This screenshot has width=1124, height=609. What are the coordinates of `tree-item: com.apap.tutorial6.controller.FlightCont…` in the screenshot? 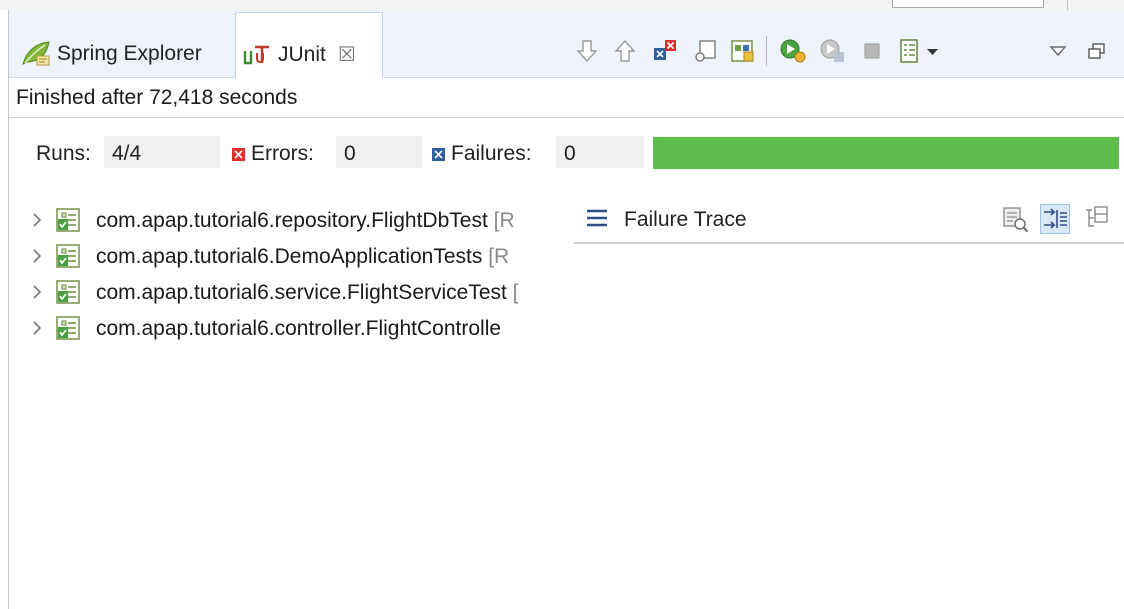 It's located at (287, 328).